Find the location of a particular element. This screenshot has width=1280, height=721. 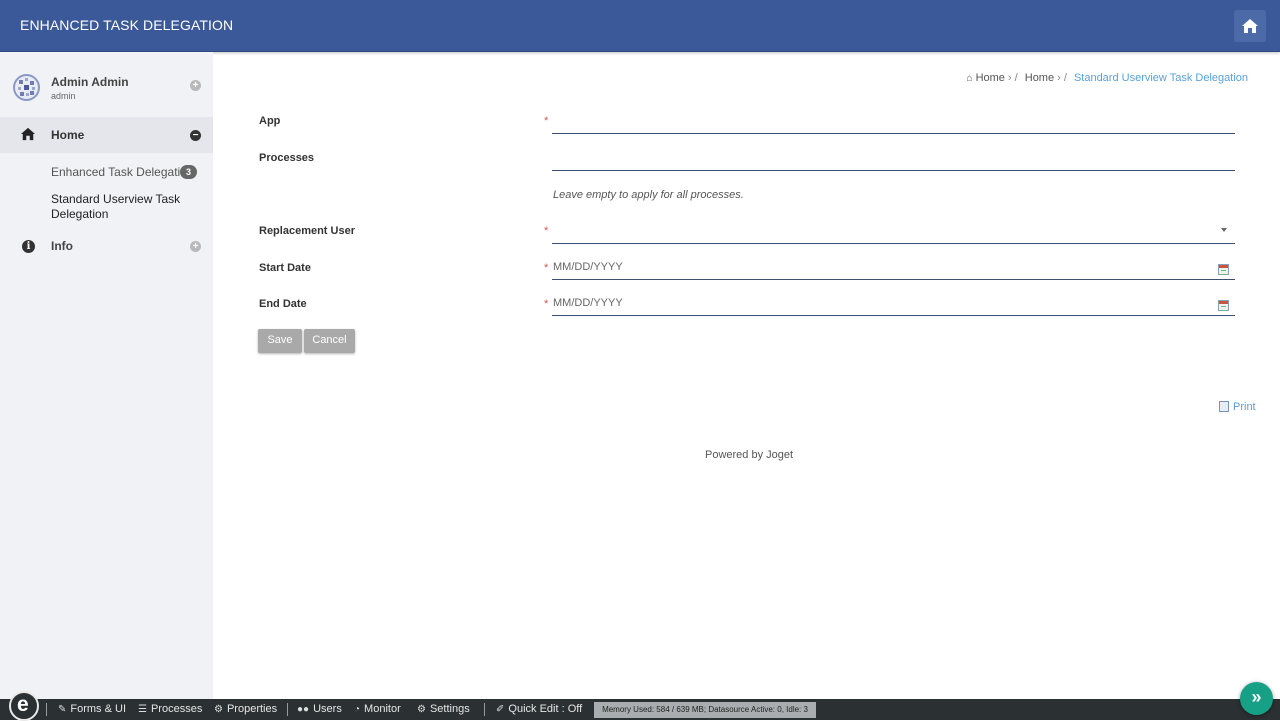

list-icon: ☰ is located at coordinates (142, 709).